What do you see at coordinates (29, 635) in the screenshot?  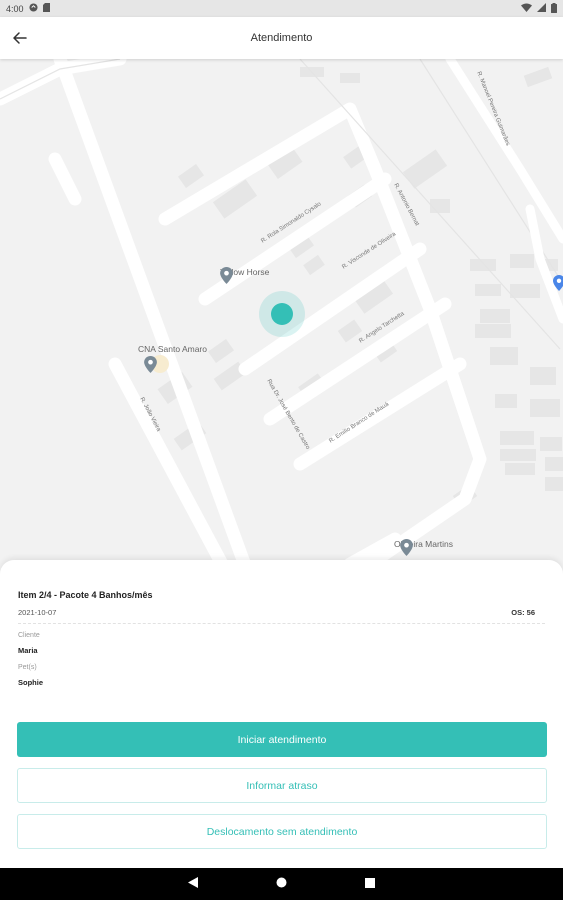 I see `client-label: Cliente` at bounding box center [29, 635].